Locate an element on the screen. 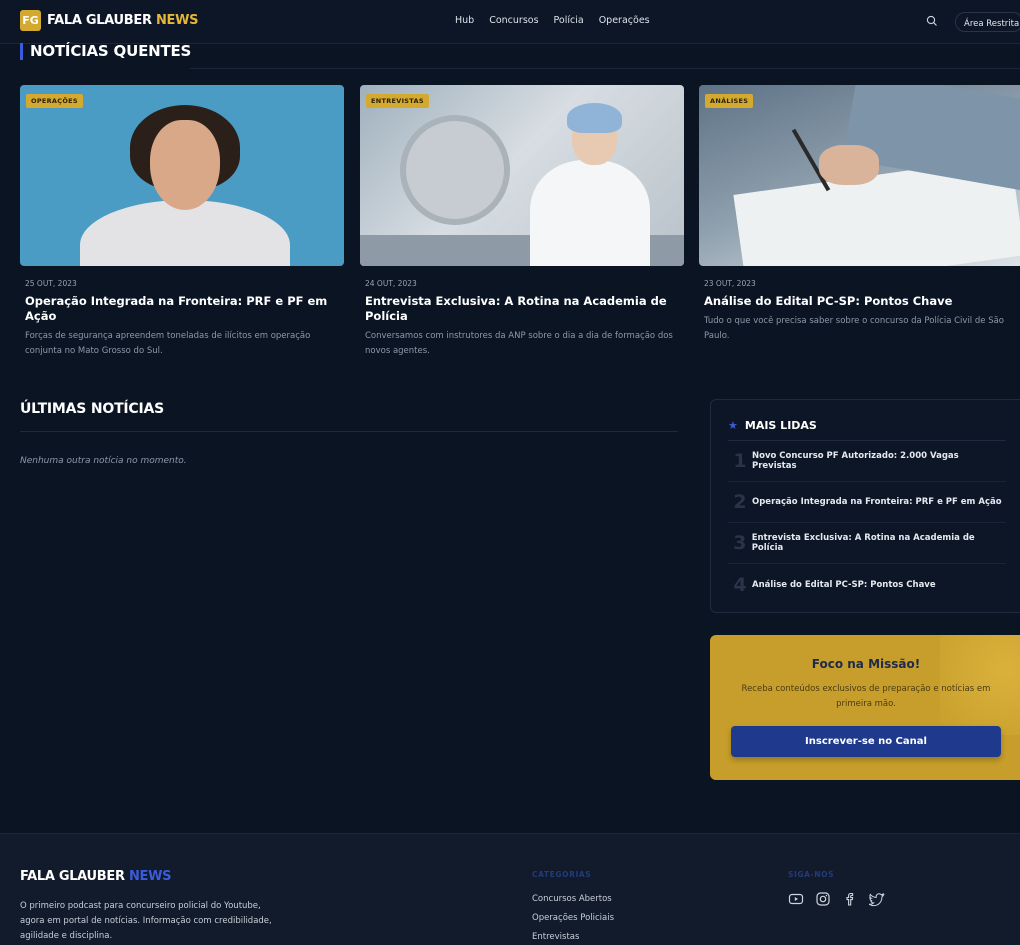 This screenshot has width=1020, height=945. social-links is located at coordinates (836, 899).